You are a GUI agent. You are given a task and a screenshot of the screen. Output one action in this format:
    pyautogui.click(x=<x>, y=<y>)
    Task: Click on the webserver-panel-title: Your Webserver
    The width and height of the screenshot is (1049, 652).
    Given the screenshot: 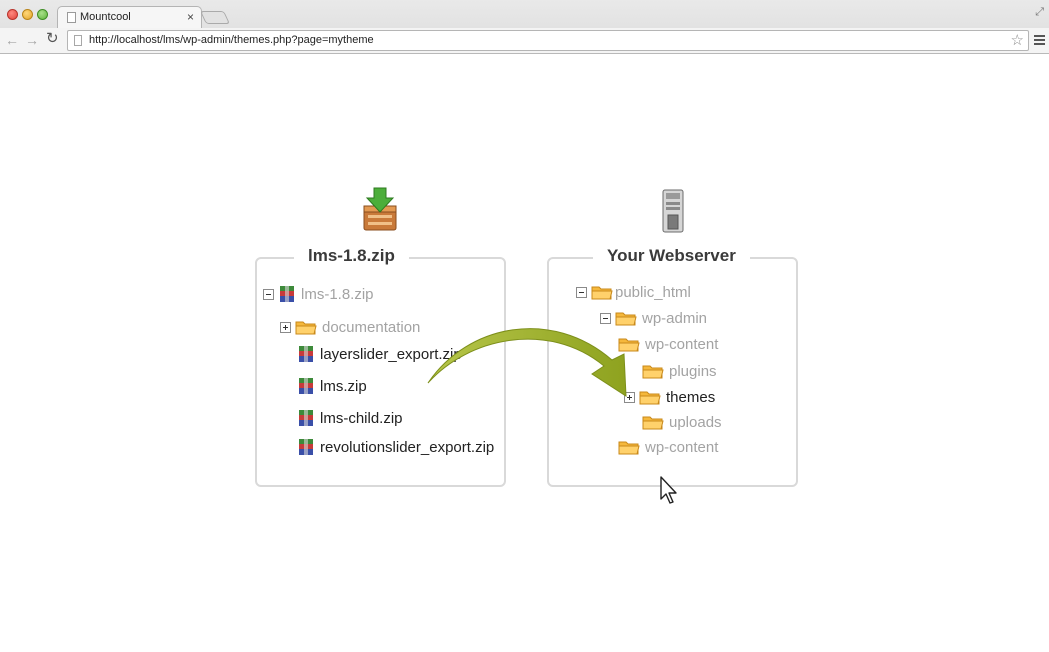 What is the action you would take?
    pyautogui.click(x=671, y=256)
    